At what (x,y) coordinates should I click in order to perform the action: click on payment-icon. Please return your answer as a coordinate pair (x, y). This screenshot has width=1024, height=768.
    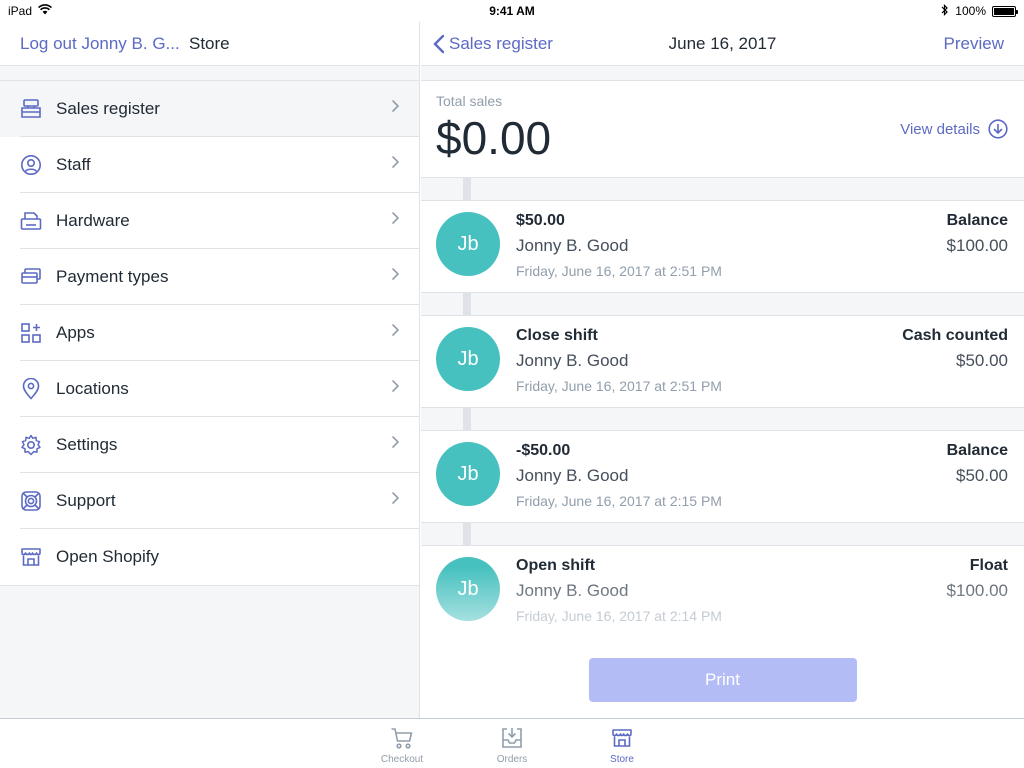
    Looking at the image, I should click on (31, 277).